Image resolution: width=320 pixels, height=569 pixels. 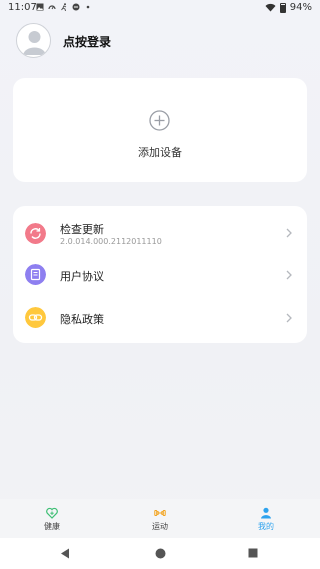 I want to click on version-text: 2.0.014.000.2112011110, so click(x=111, y=241).